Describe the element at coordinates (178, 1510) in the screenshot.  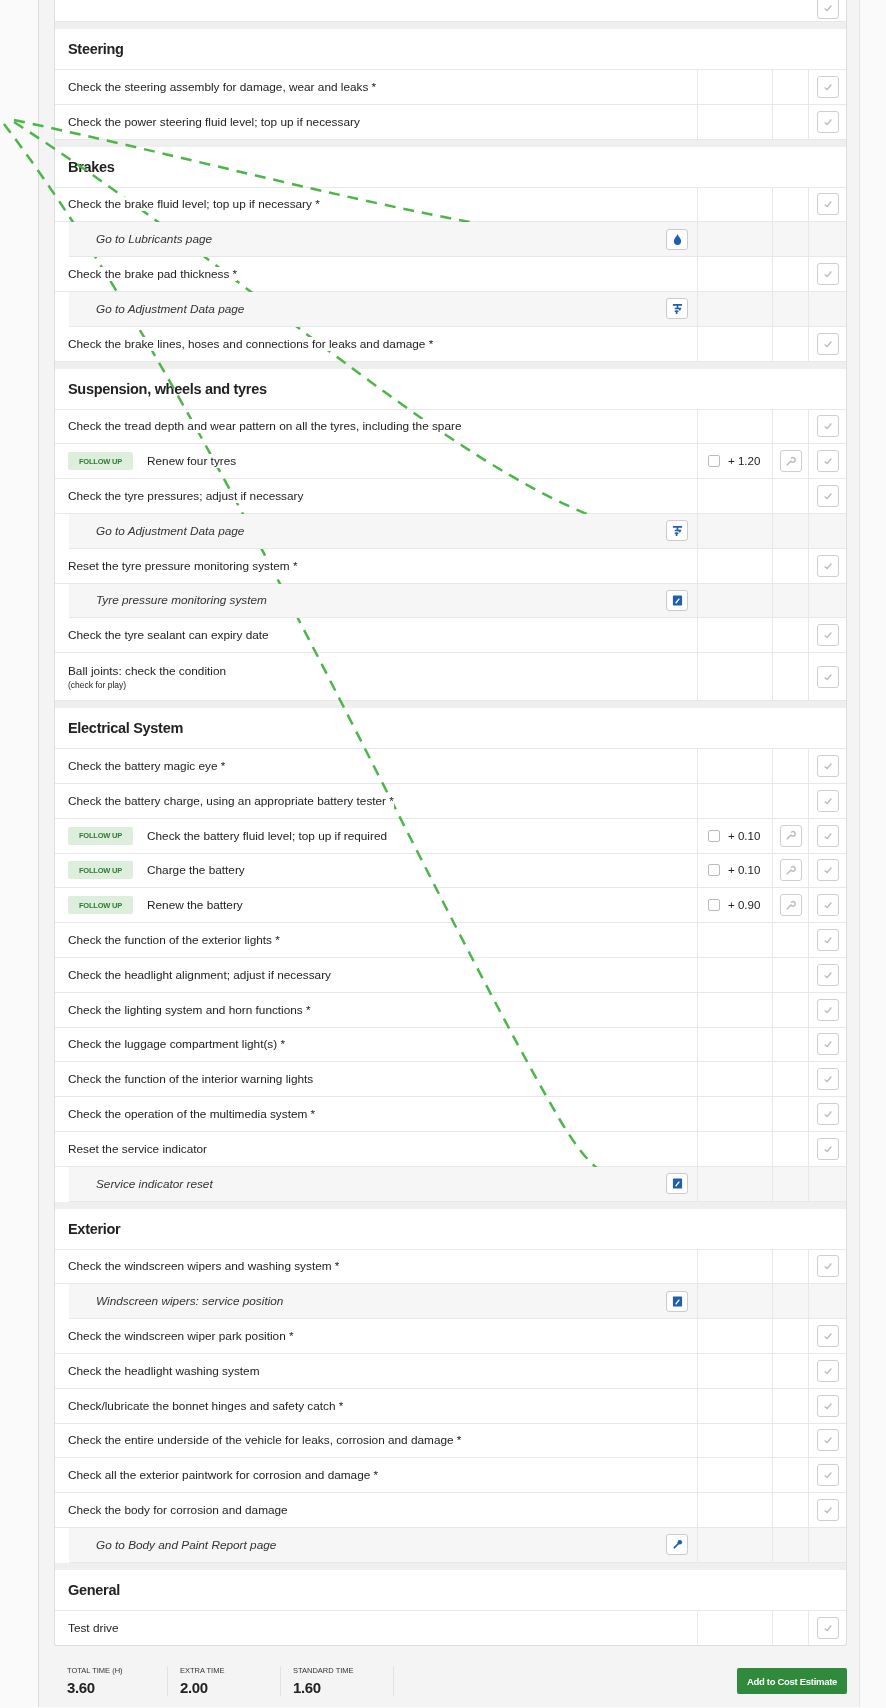
I see `task-text: Check the body for corrosion and damage` at that location.